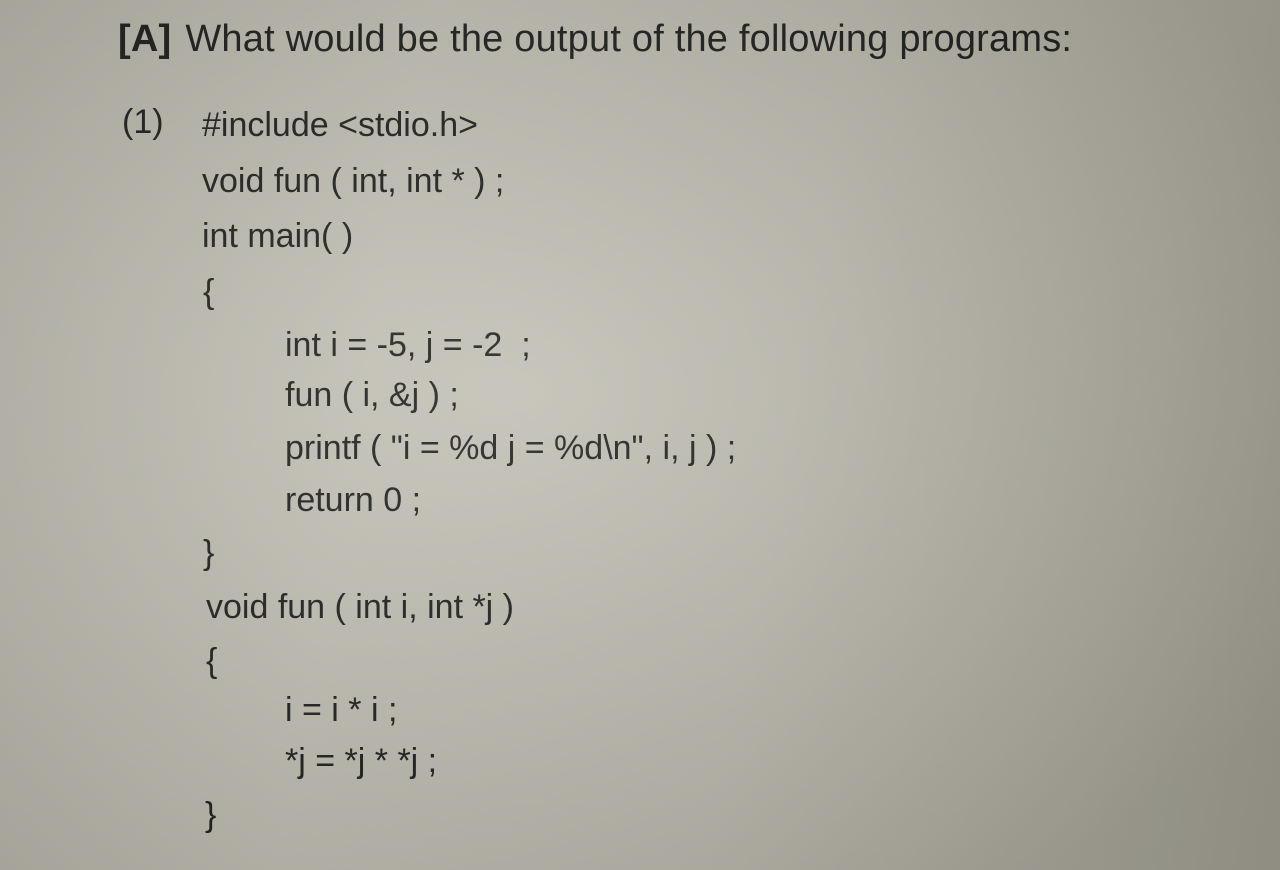  Describe the element at coordinates (278, 236) in the screenshot. I see `code-line: int main( )` at that location.